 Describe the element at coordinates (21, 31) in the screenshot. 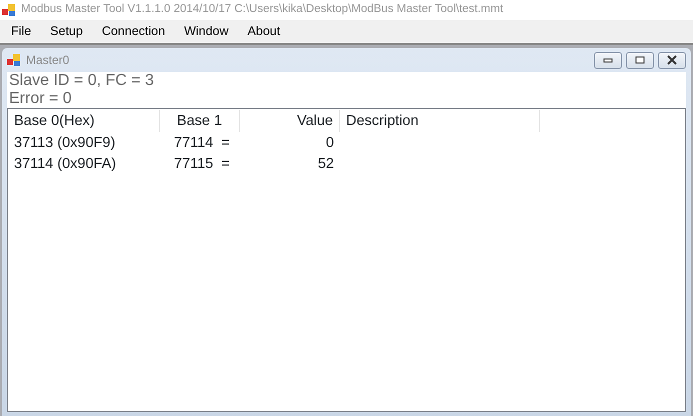

I see `menu-item: File` at that location.